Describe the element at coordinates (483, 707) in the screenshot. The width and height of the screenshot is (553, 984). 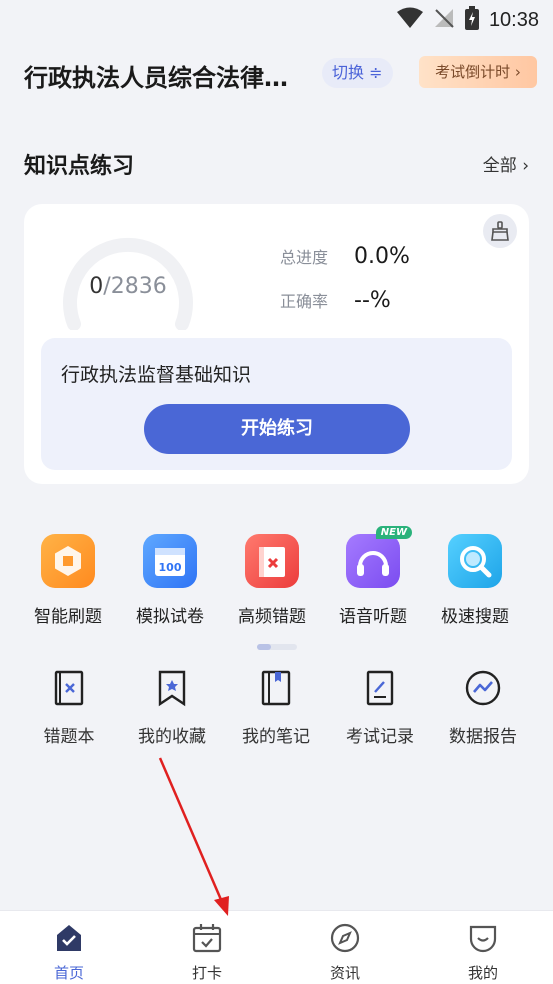
I see `tool-data-report: 数据报告` at that location.